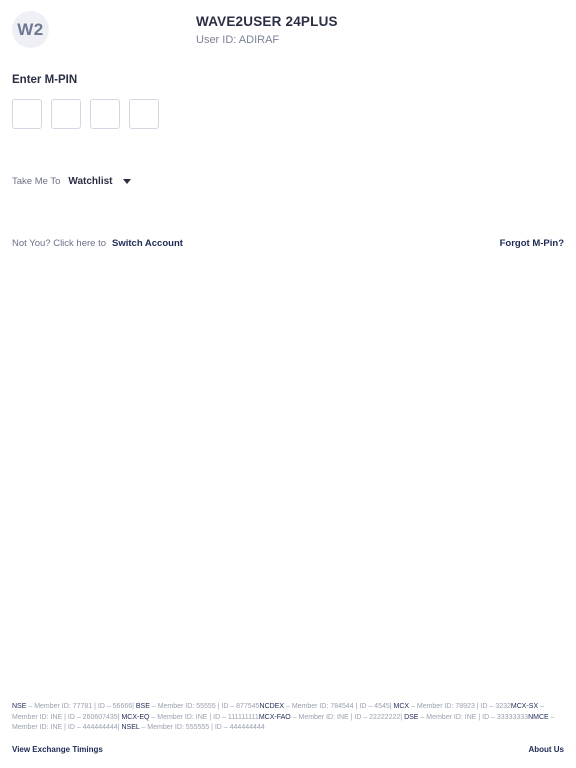 Image resolution: width=576 pixels, height=768 pixels. I want to click on mpin-input-group, so click(85, 114).